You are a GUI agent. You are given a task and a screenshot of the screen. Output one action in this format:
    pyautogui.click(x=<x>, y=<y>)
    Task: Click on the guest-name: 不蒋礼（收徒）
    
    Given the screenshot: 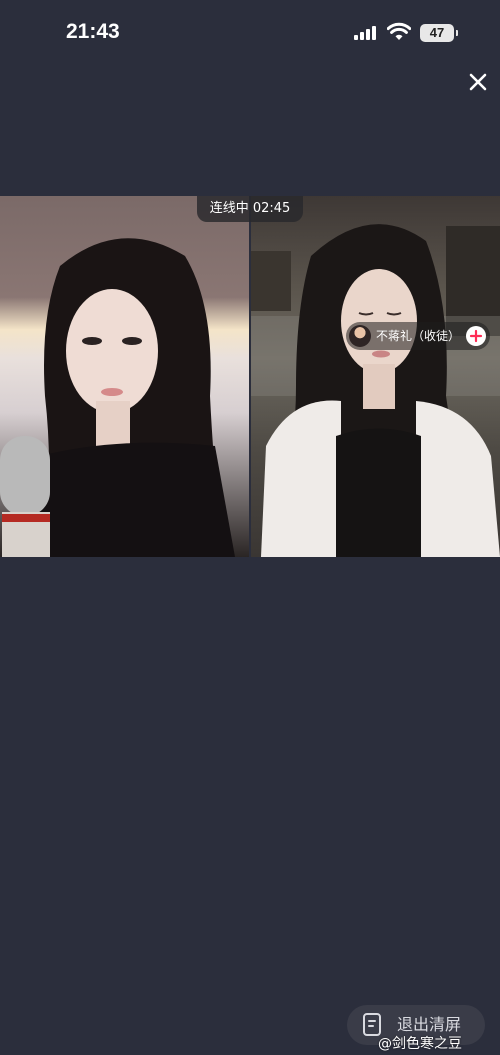 What is the action you would take?
    pyautogui.click(x=420, y=336)
    